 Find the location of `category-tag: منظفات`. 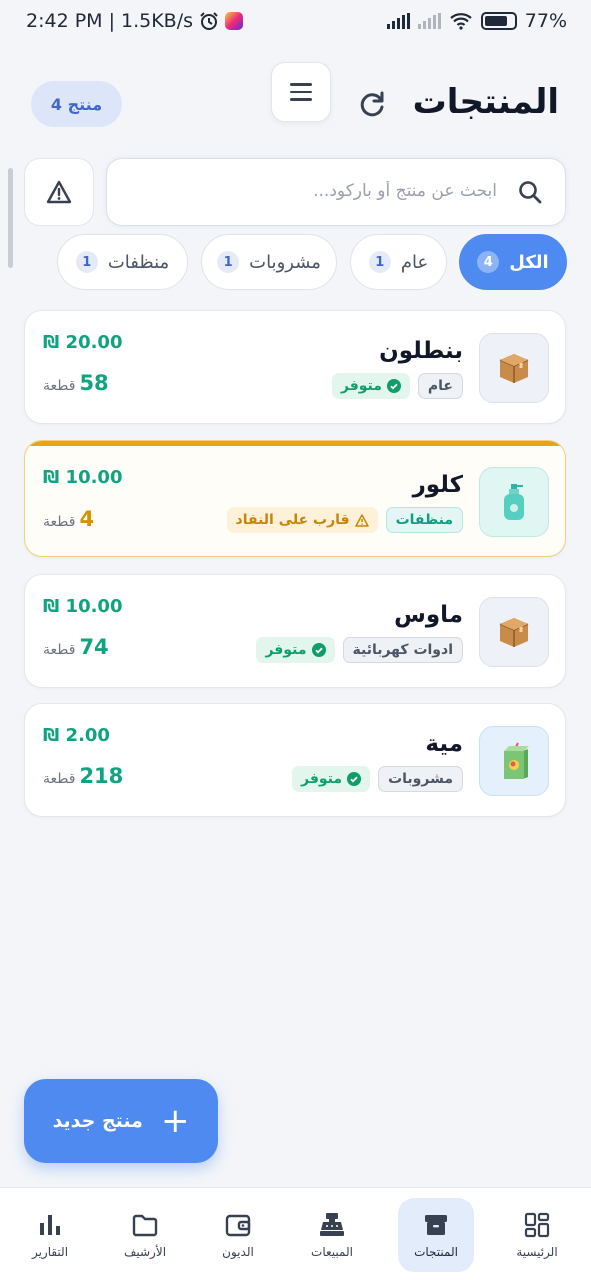

category-tag: منظفات is located at coordinates (424, 520).